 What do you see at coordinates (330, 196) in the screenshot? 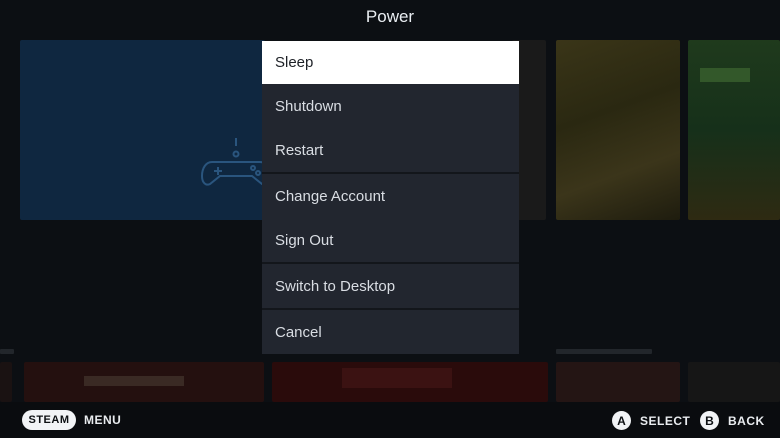
I see `menu-item-label: Change Account` at bounding box center [330, 196].